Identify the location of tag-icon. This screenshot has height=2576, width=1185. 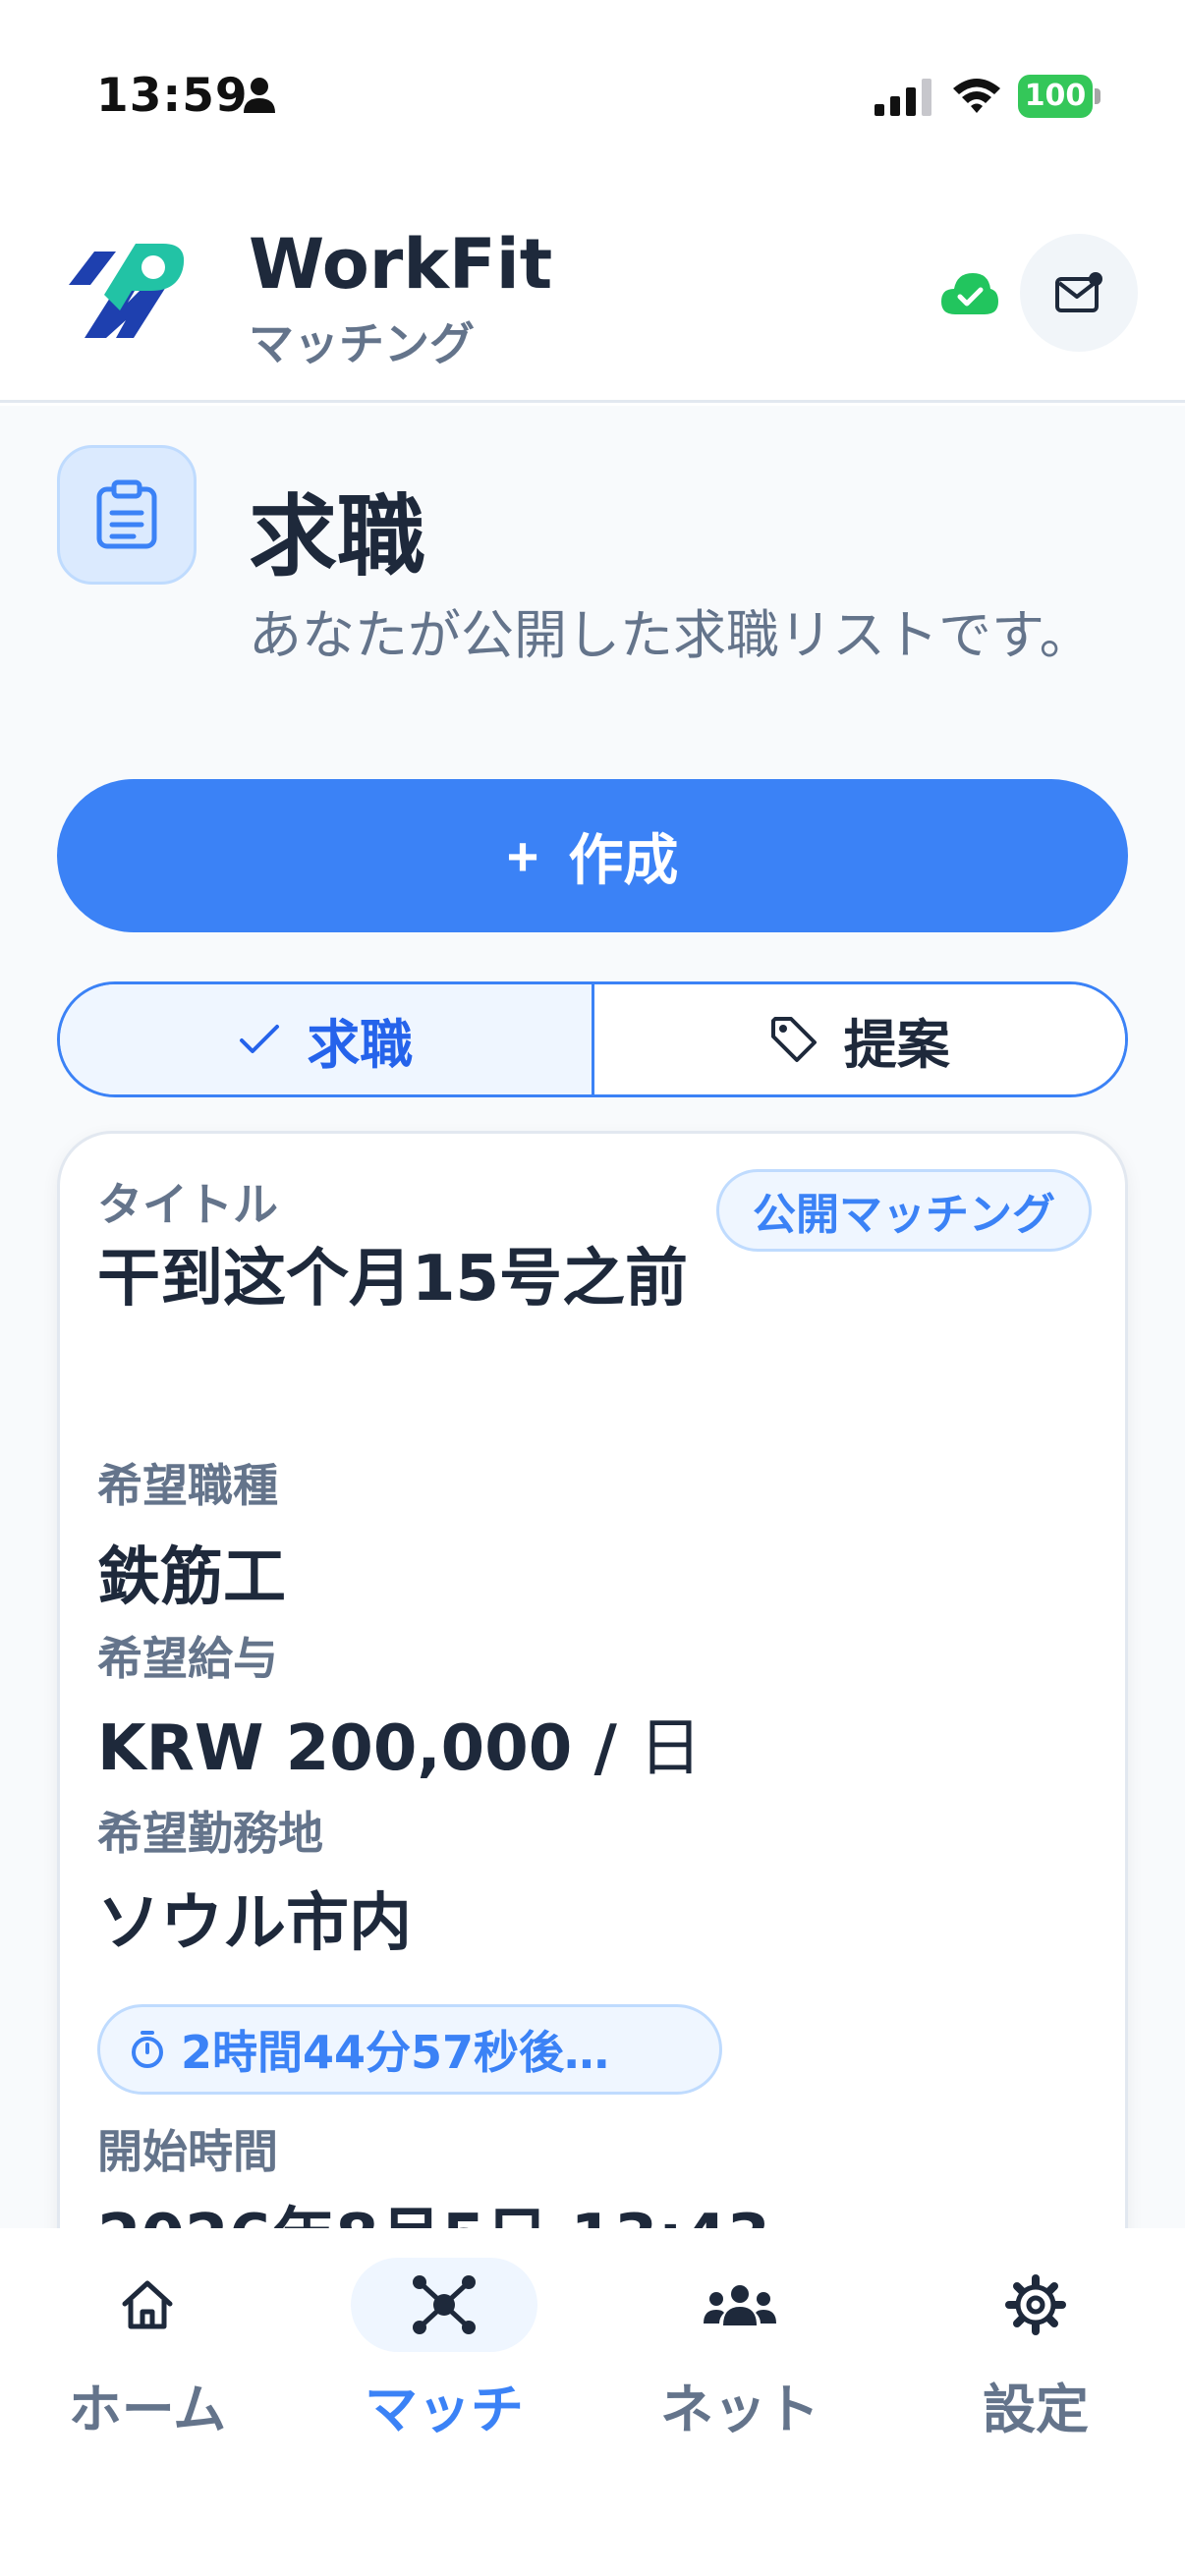
(794, 1039).